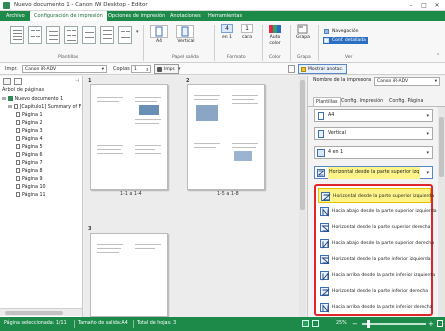 Image resolution: width=445 pixels, height=331 pixels. I want to click on copies-input: 1 ⇕, so click(141, 69).